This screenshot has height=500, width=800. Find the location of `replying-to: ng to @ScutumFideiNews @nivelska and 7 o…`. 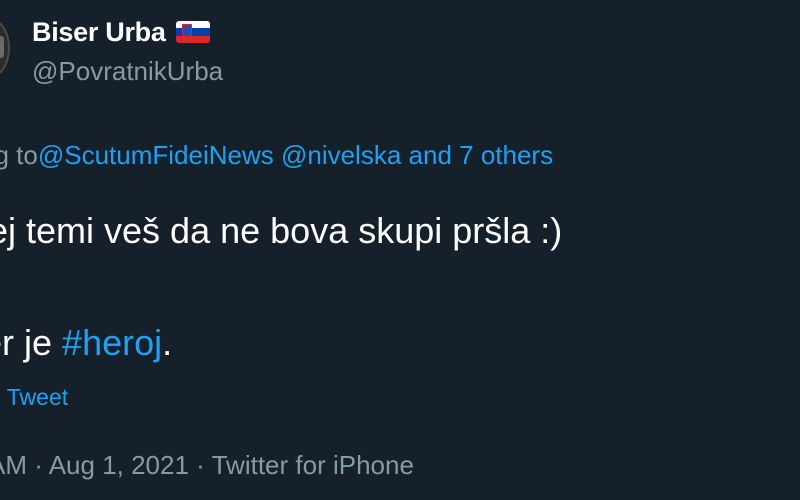

replying-to: ng to @ScutumFideiNews @nivelska and 7 o… is located at coordinates (276, 155).